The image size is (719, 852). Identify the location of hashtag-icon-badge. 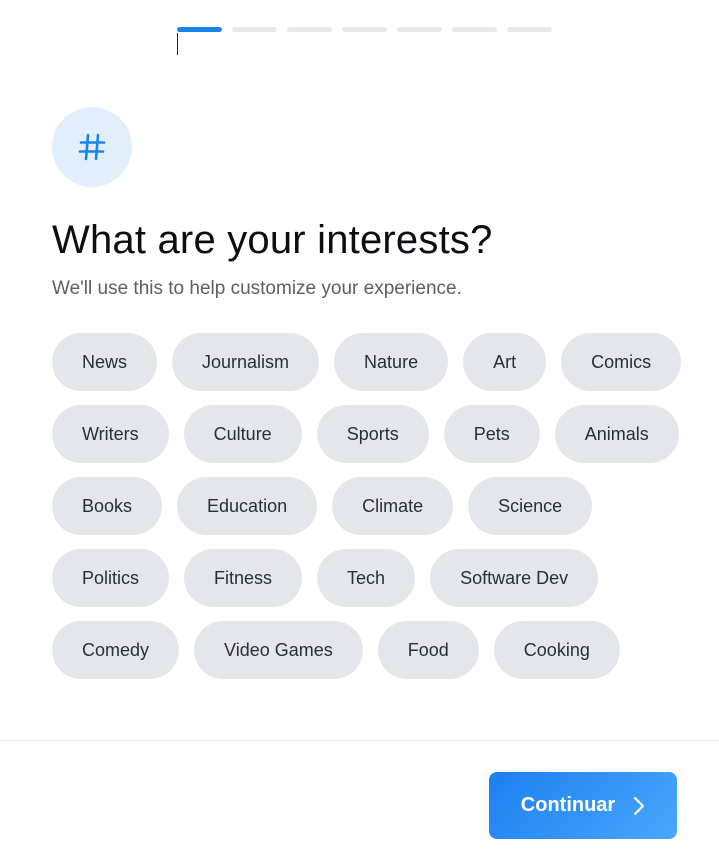
(92, 147).